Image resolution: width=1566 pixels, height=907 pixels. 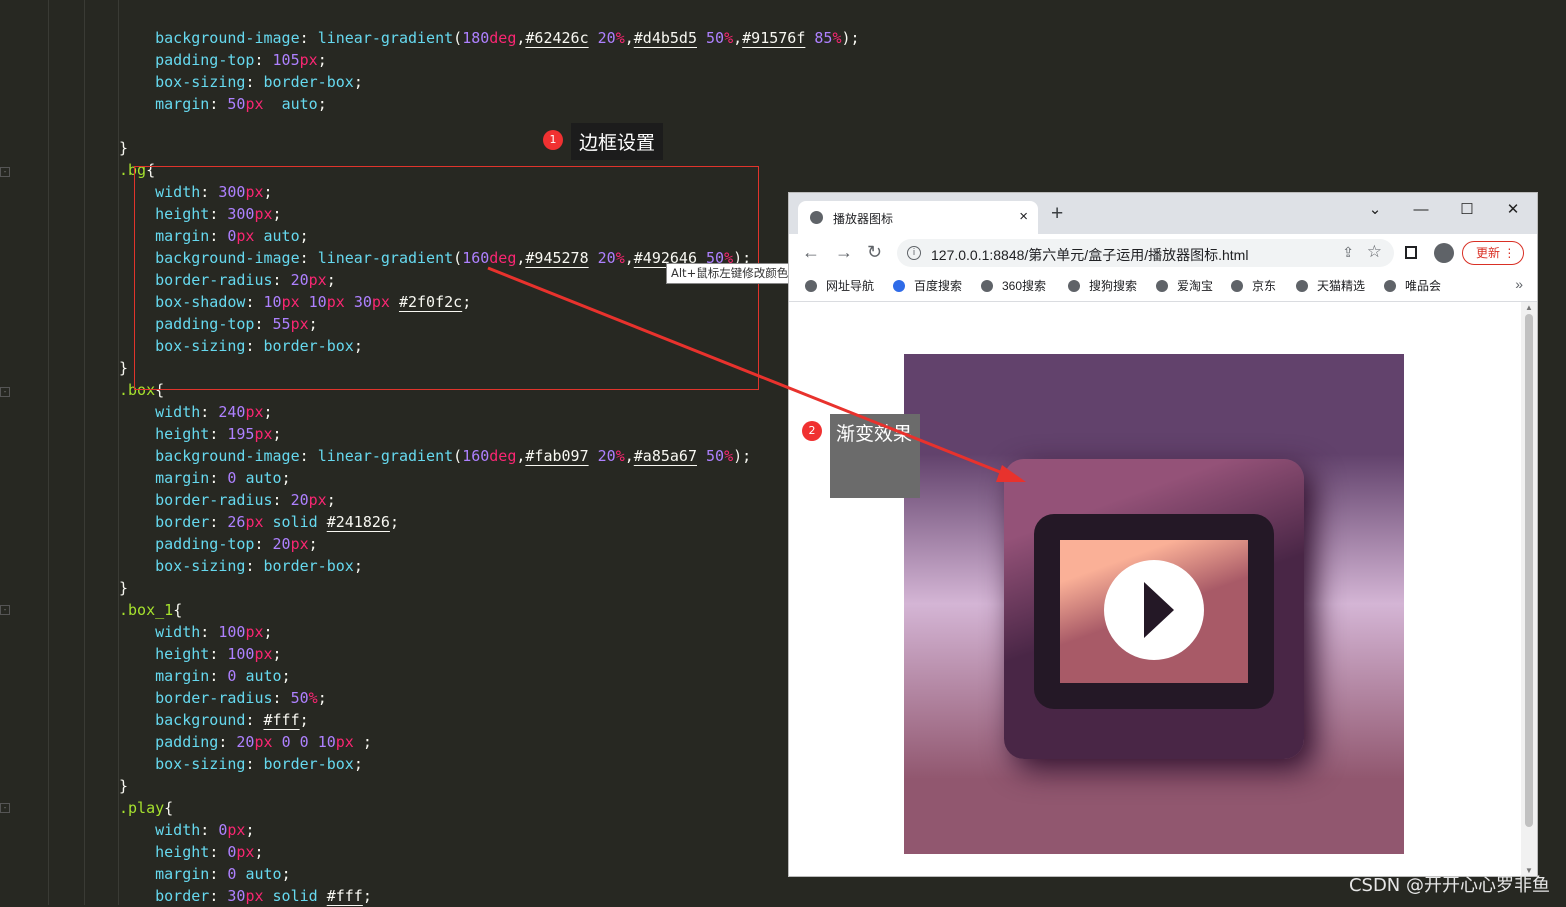 What do you see at coordinates (1154, 610) in the screenshot?
I see `play-button` at bounding box center [1154, 610].